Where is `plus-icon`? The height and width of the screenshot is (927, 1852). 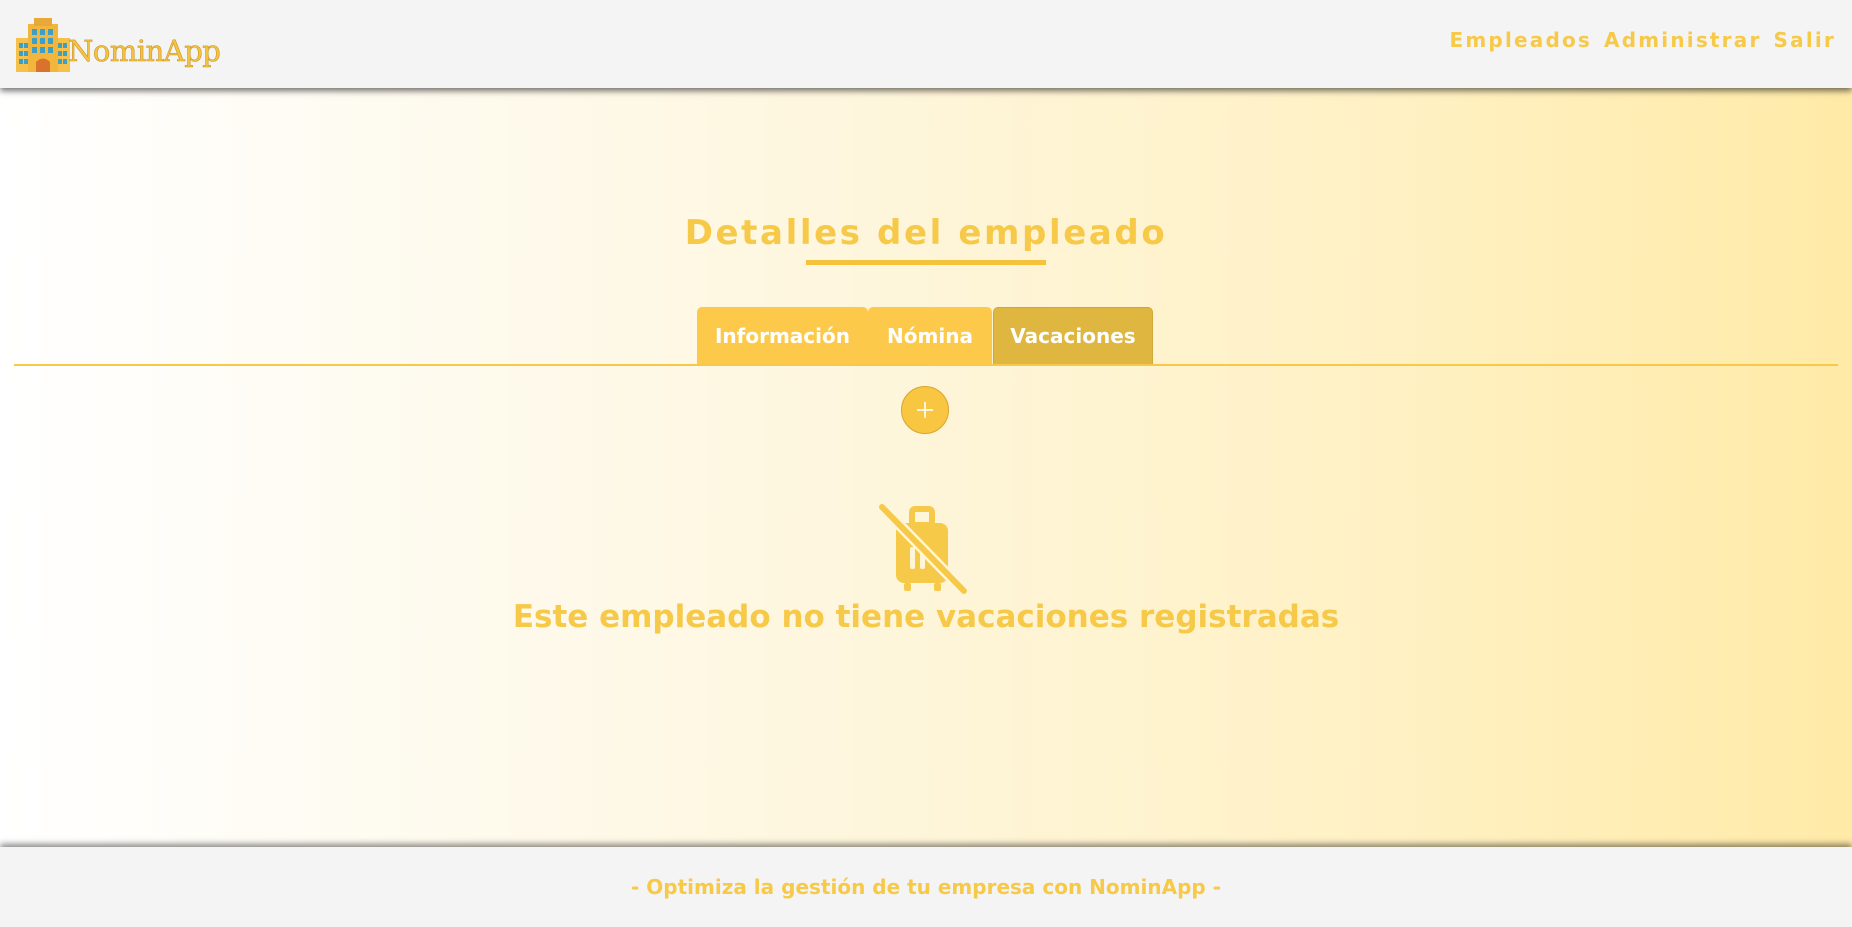
plus-icon is located at coordinates (925, 410).